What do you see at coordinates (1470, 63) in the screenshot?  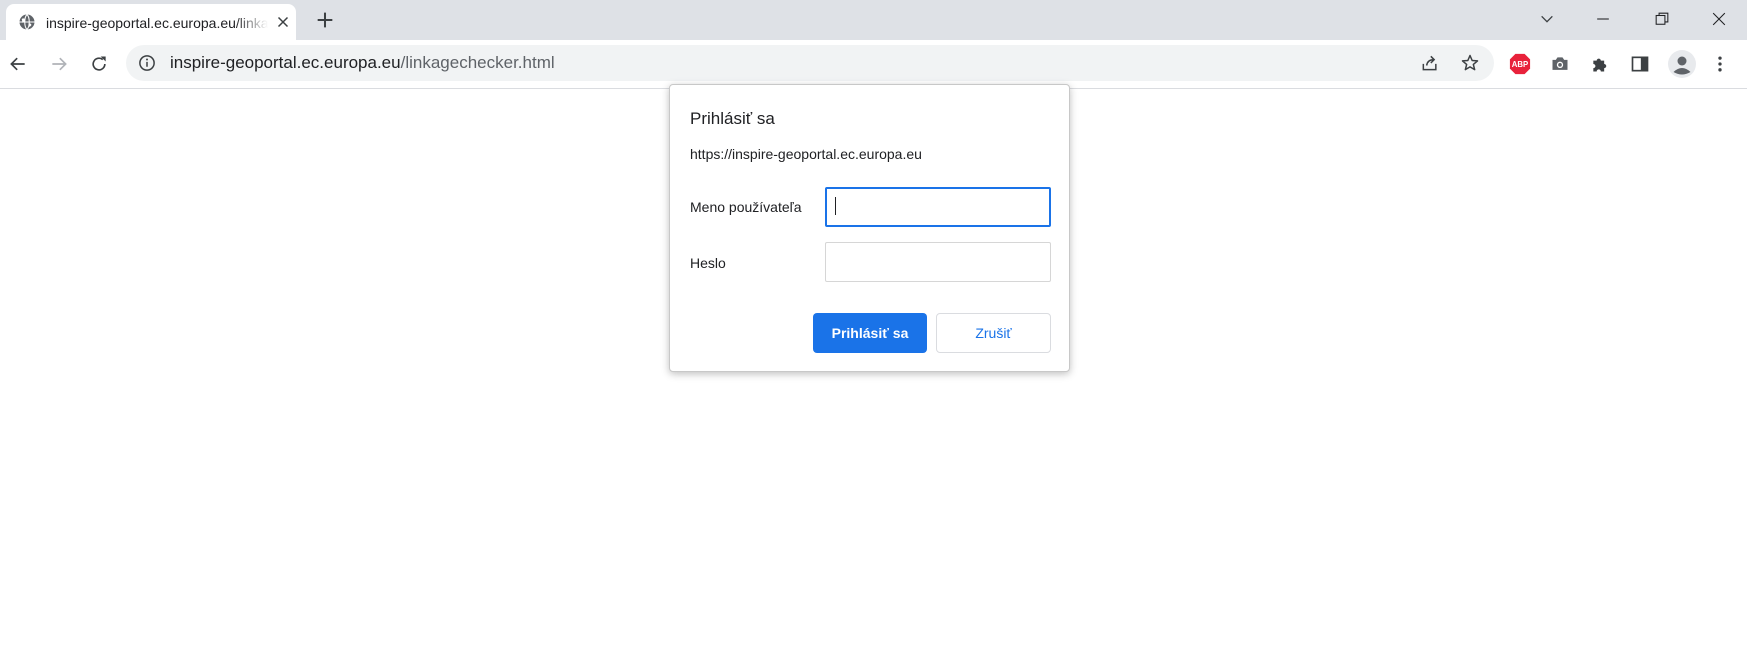 I see `star-icon` at bounding box center [1470, 63].